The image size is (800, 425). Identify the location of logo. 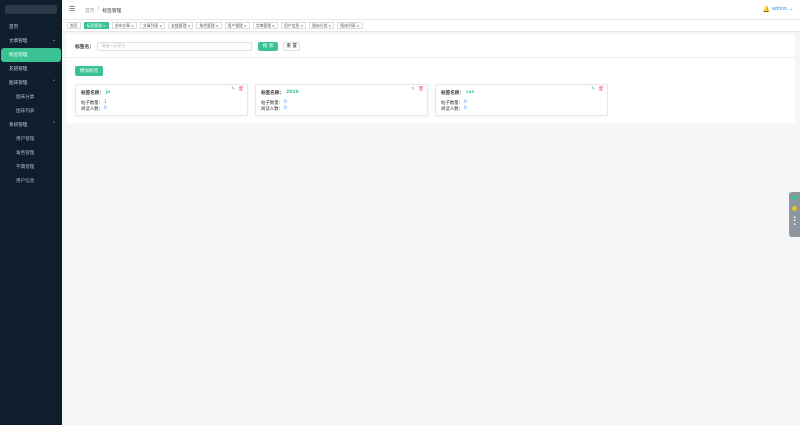
(31, 9).